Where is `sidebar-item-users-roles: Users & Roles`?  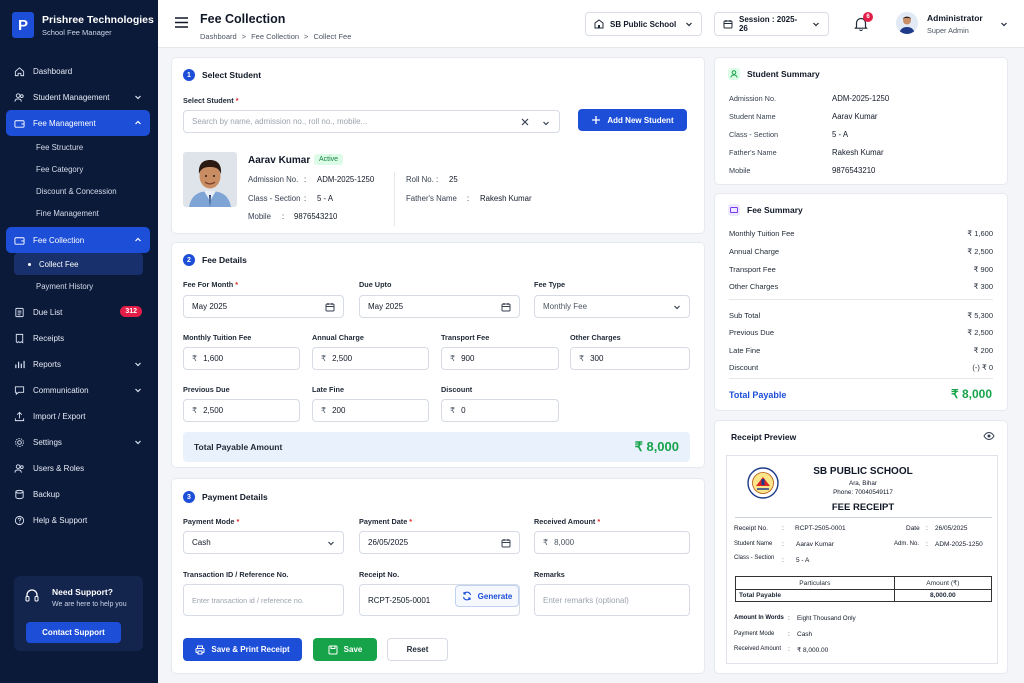 sidebar-item-users-roles: Users & Roles is located at coordinates (78, 468).